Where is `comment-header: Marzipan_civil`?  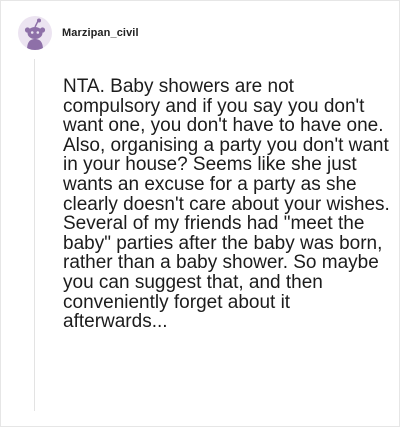
comment-header: Marzipan_civil is located at coordinates (78, 33).